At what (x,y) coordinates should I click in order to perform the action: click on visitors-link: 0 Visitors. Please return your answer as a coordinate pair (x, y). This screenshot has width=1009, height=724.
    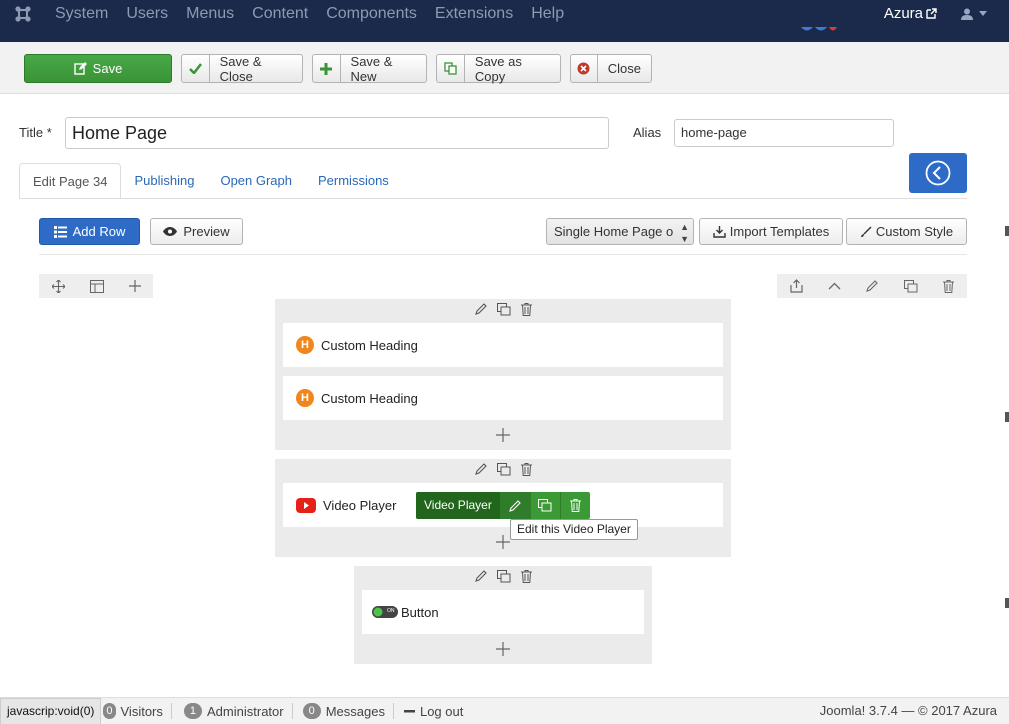
    Looking at the image, I should click on (136, 711).